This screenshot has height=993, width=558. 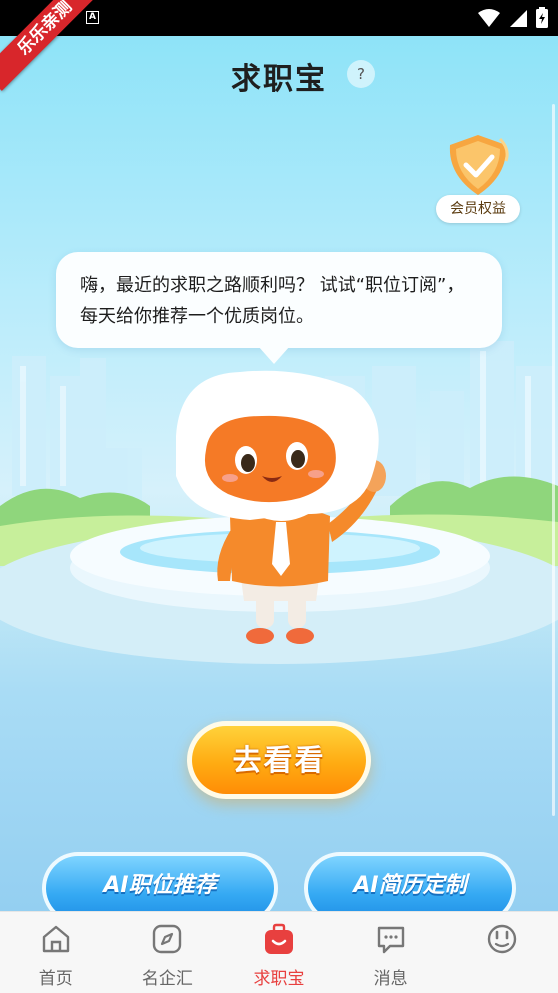 What do you see at coordinates (279, 979) in the screenshot?
I see `tab-job-treasure-label: 求职宝` at bounding box center [279, 979].